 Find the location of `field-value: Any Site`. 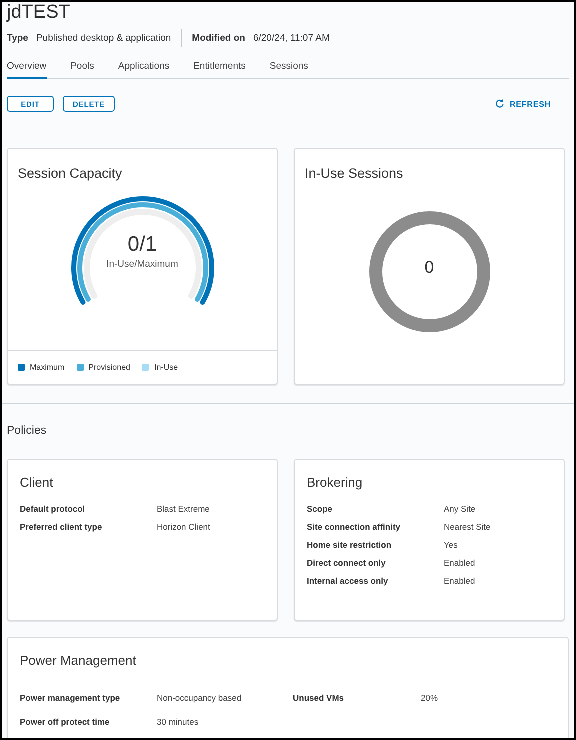

field-value: Any Site is located at coordinates (460, 509).